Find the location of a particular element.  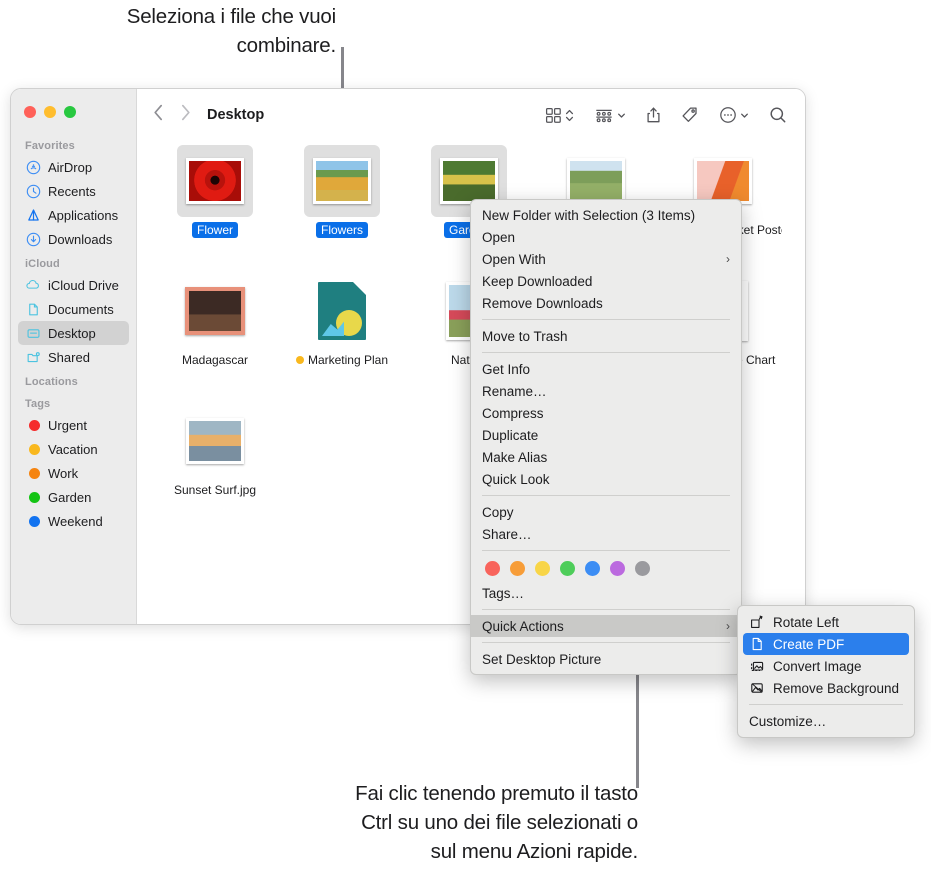

submenu-separator is located at coordinates (826, 704).